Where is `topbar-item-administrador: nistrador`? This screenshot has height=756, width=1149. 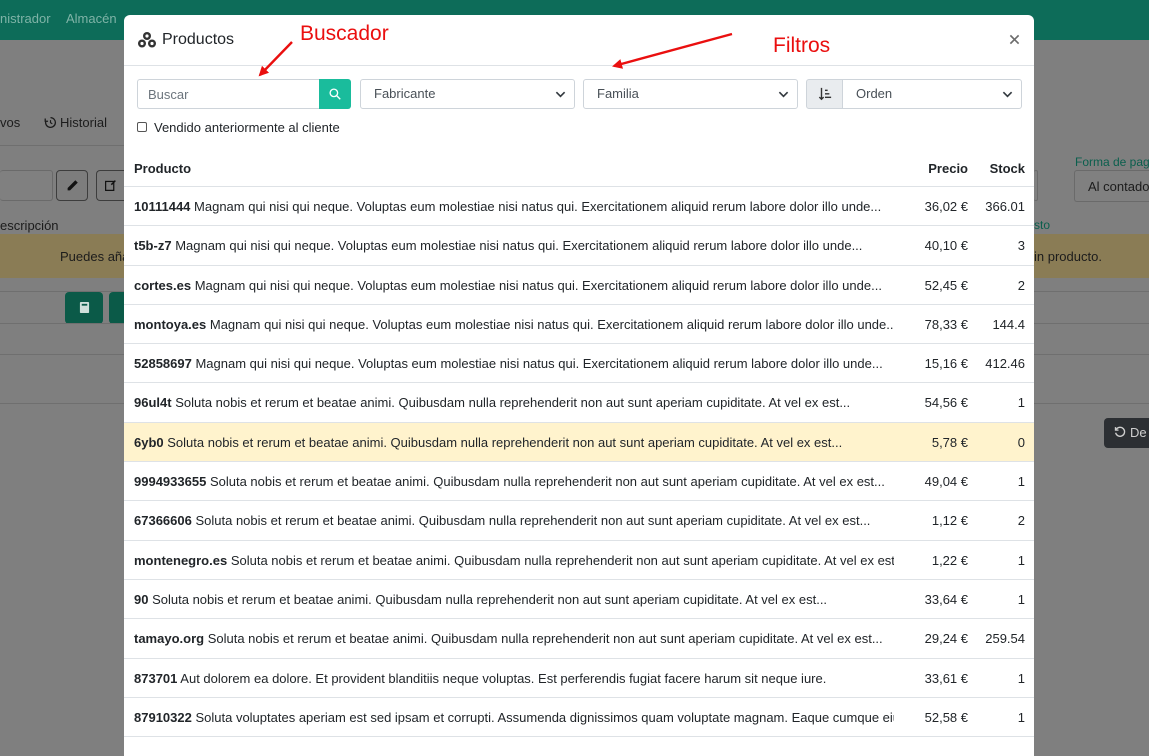 topbar-item-administrador: nistrador is located at coordinates (25, 18).